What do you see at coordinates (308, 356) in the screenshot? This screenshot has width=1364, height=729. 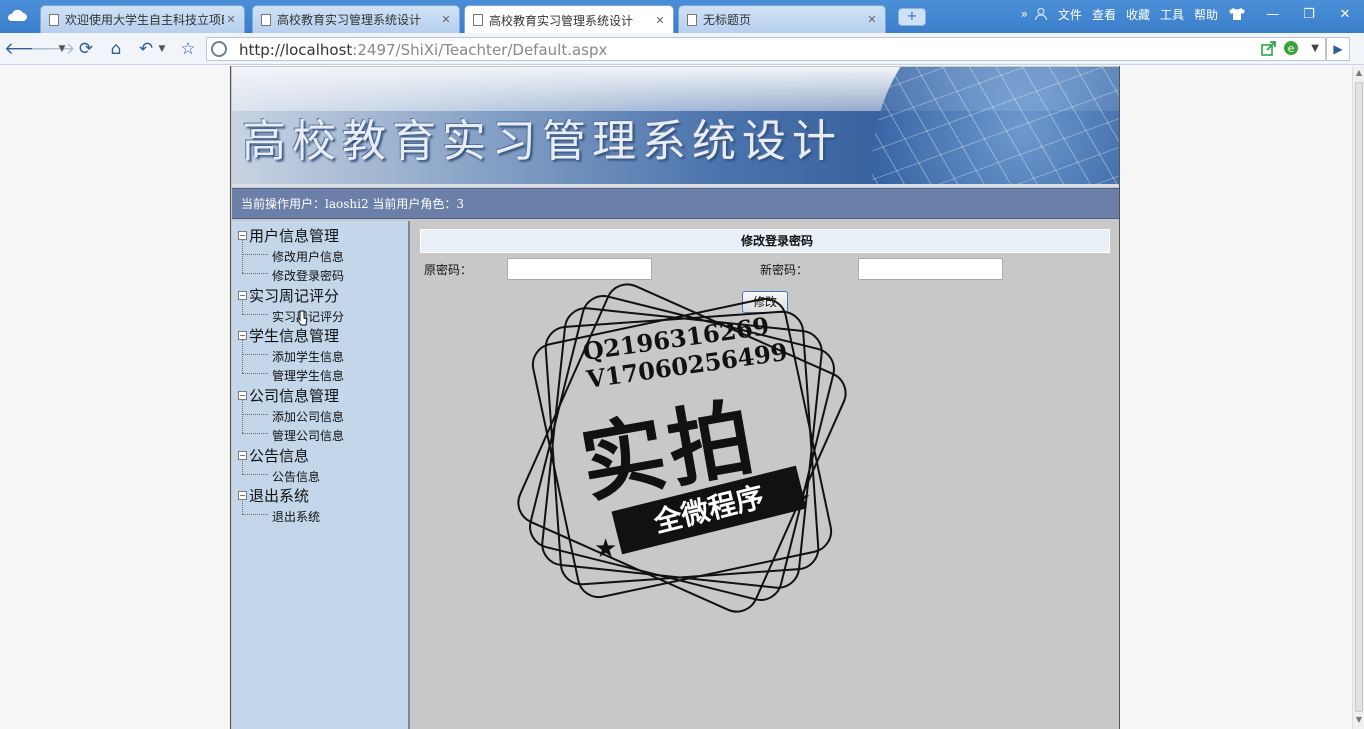 I see `sidebar-item-add-student: 添加学生信息` at bounding box center [308, 356].